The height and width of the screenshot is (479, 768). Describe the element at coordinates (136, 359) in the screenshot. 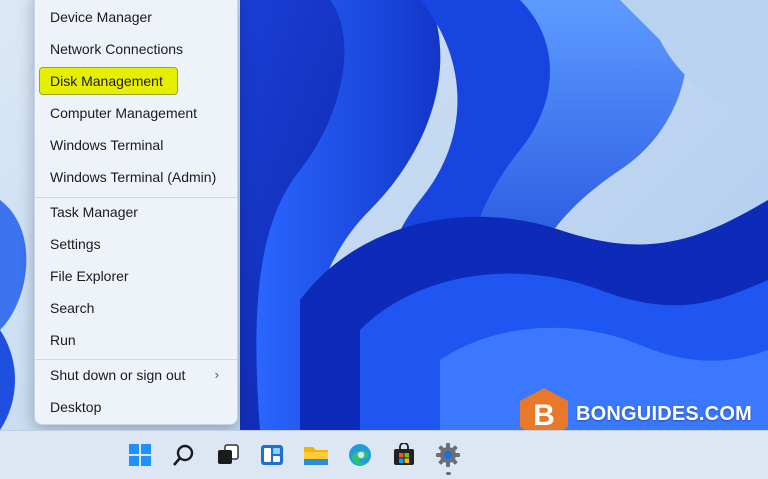

I see `menu-separator` at that location.